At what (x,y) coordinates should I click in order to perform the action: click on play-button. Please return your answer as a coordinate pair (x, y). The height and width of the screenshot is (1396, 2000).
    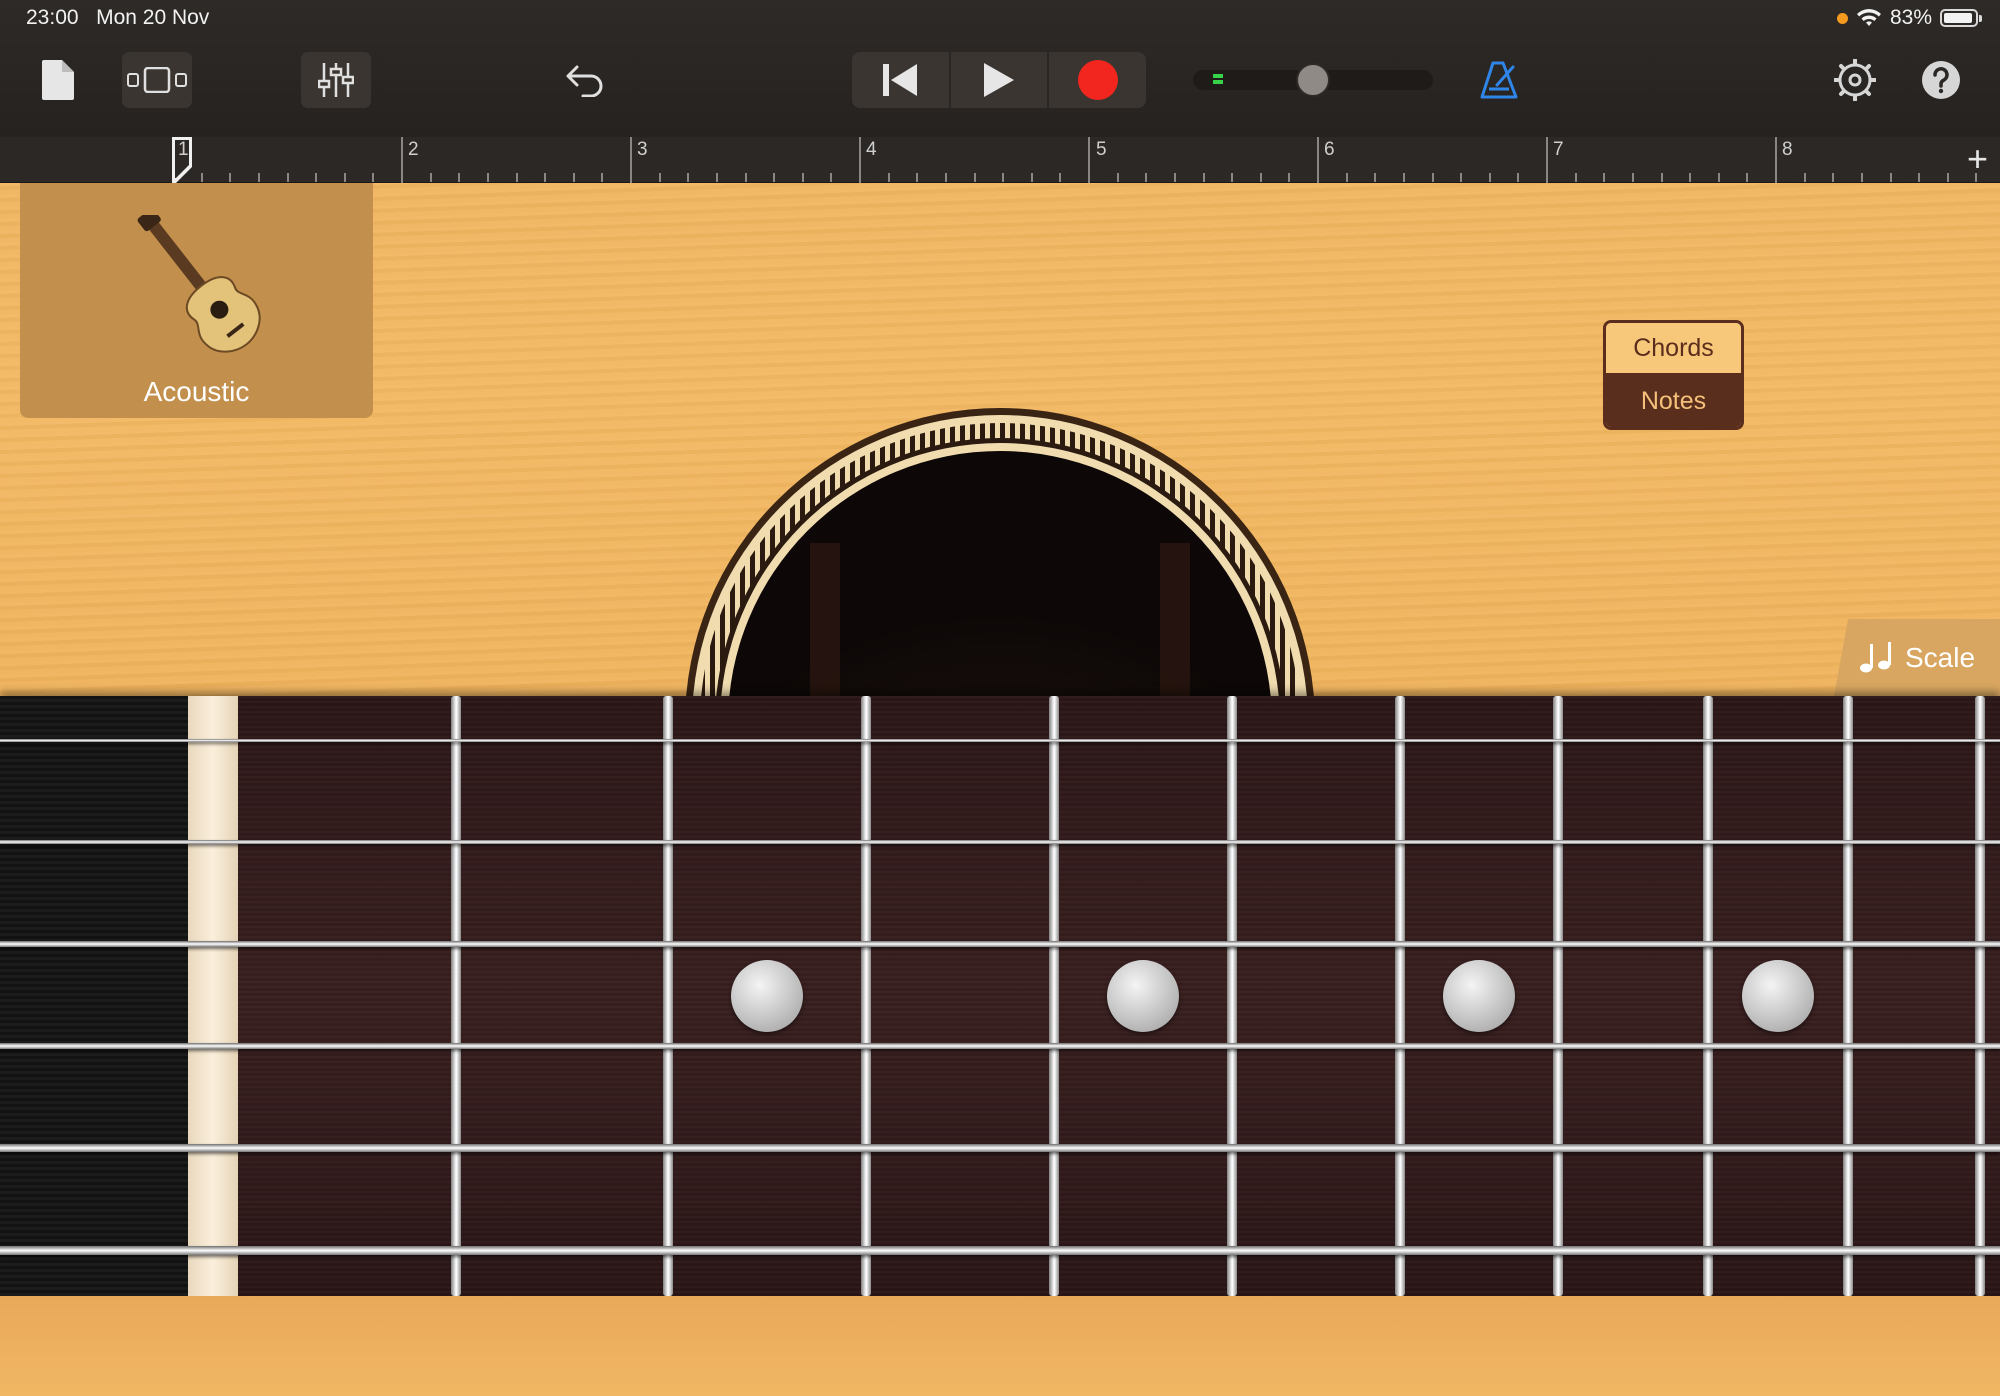
    Looking at the image, I should click on (1000, 80).